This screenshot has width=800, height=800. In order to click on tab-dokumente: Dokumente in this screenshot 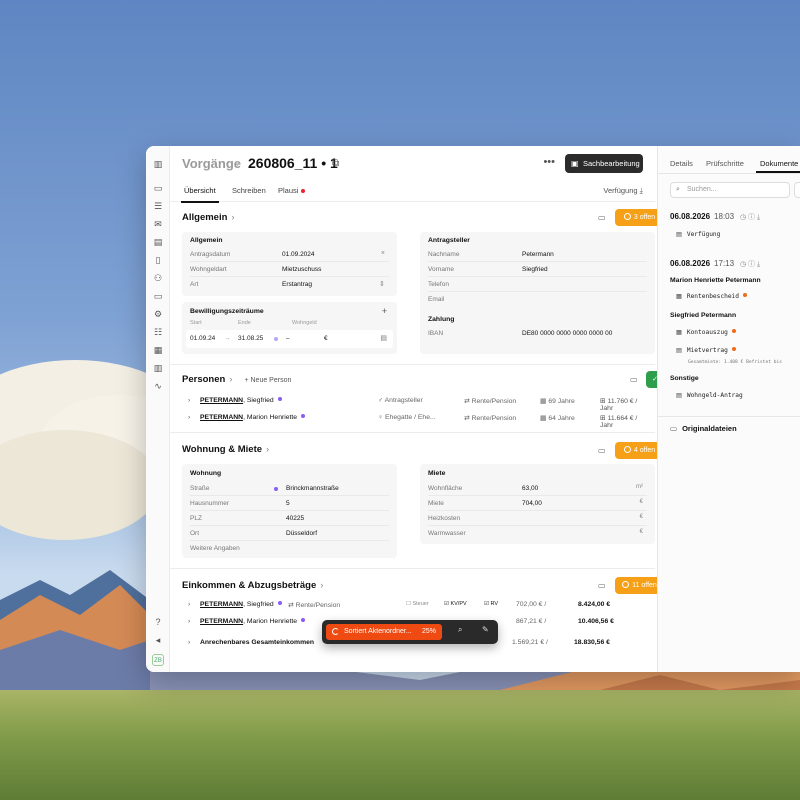, I will do `click(777, 166)`.